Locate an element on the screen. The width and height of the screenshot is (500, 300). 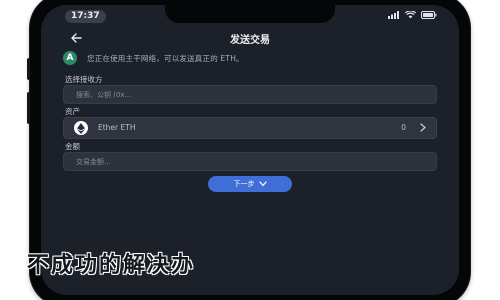
next-button-label: 下一步 is located at coordinates (244, 184).